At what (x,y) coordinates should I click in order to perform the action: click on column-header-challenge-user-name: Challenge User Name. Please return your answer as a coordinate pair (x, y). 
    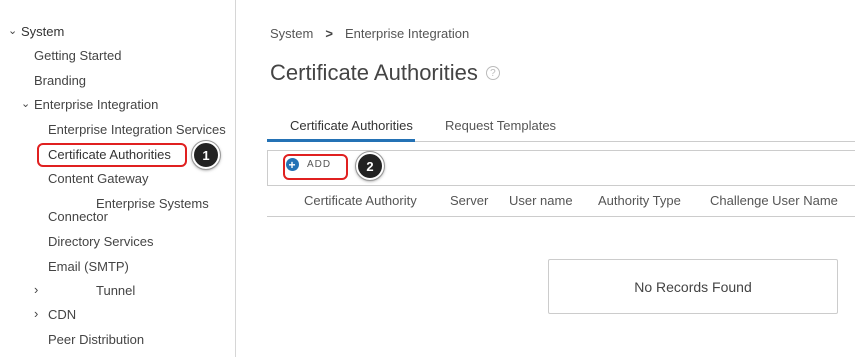
    Looking at the image, I should click on (774, 200).